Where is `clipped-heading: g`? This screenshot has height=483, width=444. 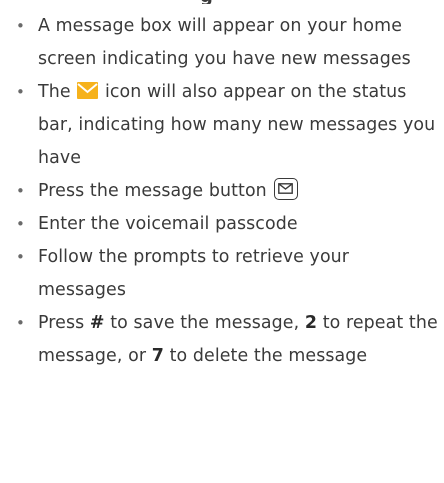 clipped-heading: g is located at coordinates (222, 2).